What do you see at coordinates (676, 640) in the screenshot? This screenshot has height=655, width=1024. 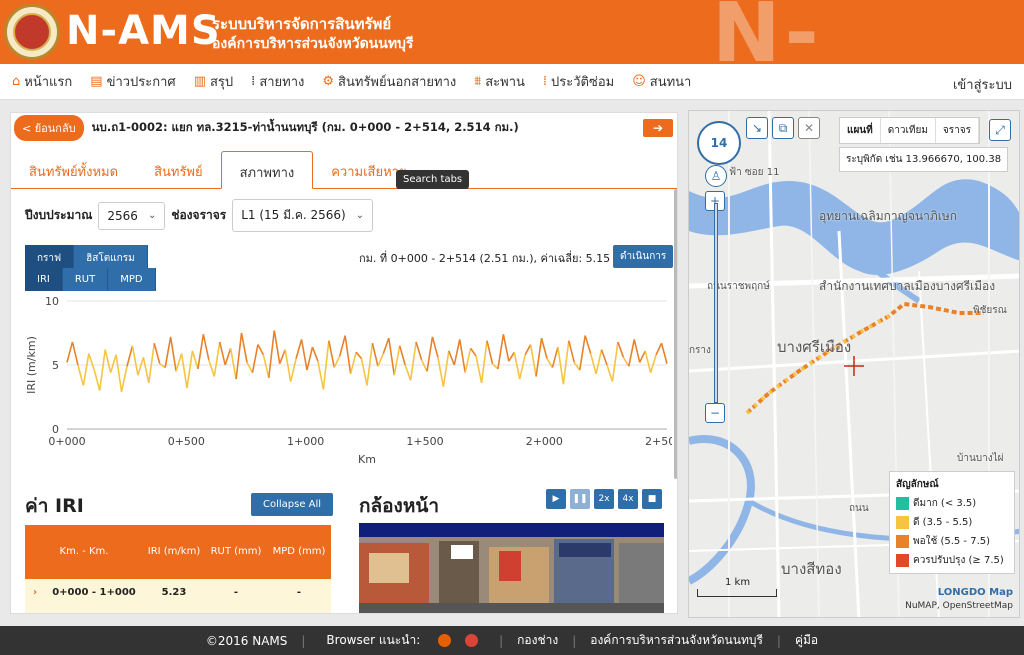 I see `footer-link-org: องค์การบริหารส่วนจังหวัดนนทบุรี` at bounding box center [676, 640].